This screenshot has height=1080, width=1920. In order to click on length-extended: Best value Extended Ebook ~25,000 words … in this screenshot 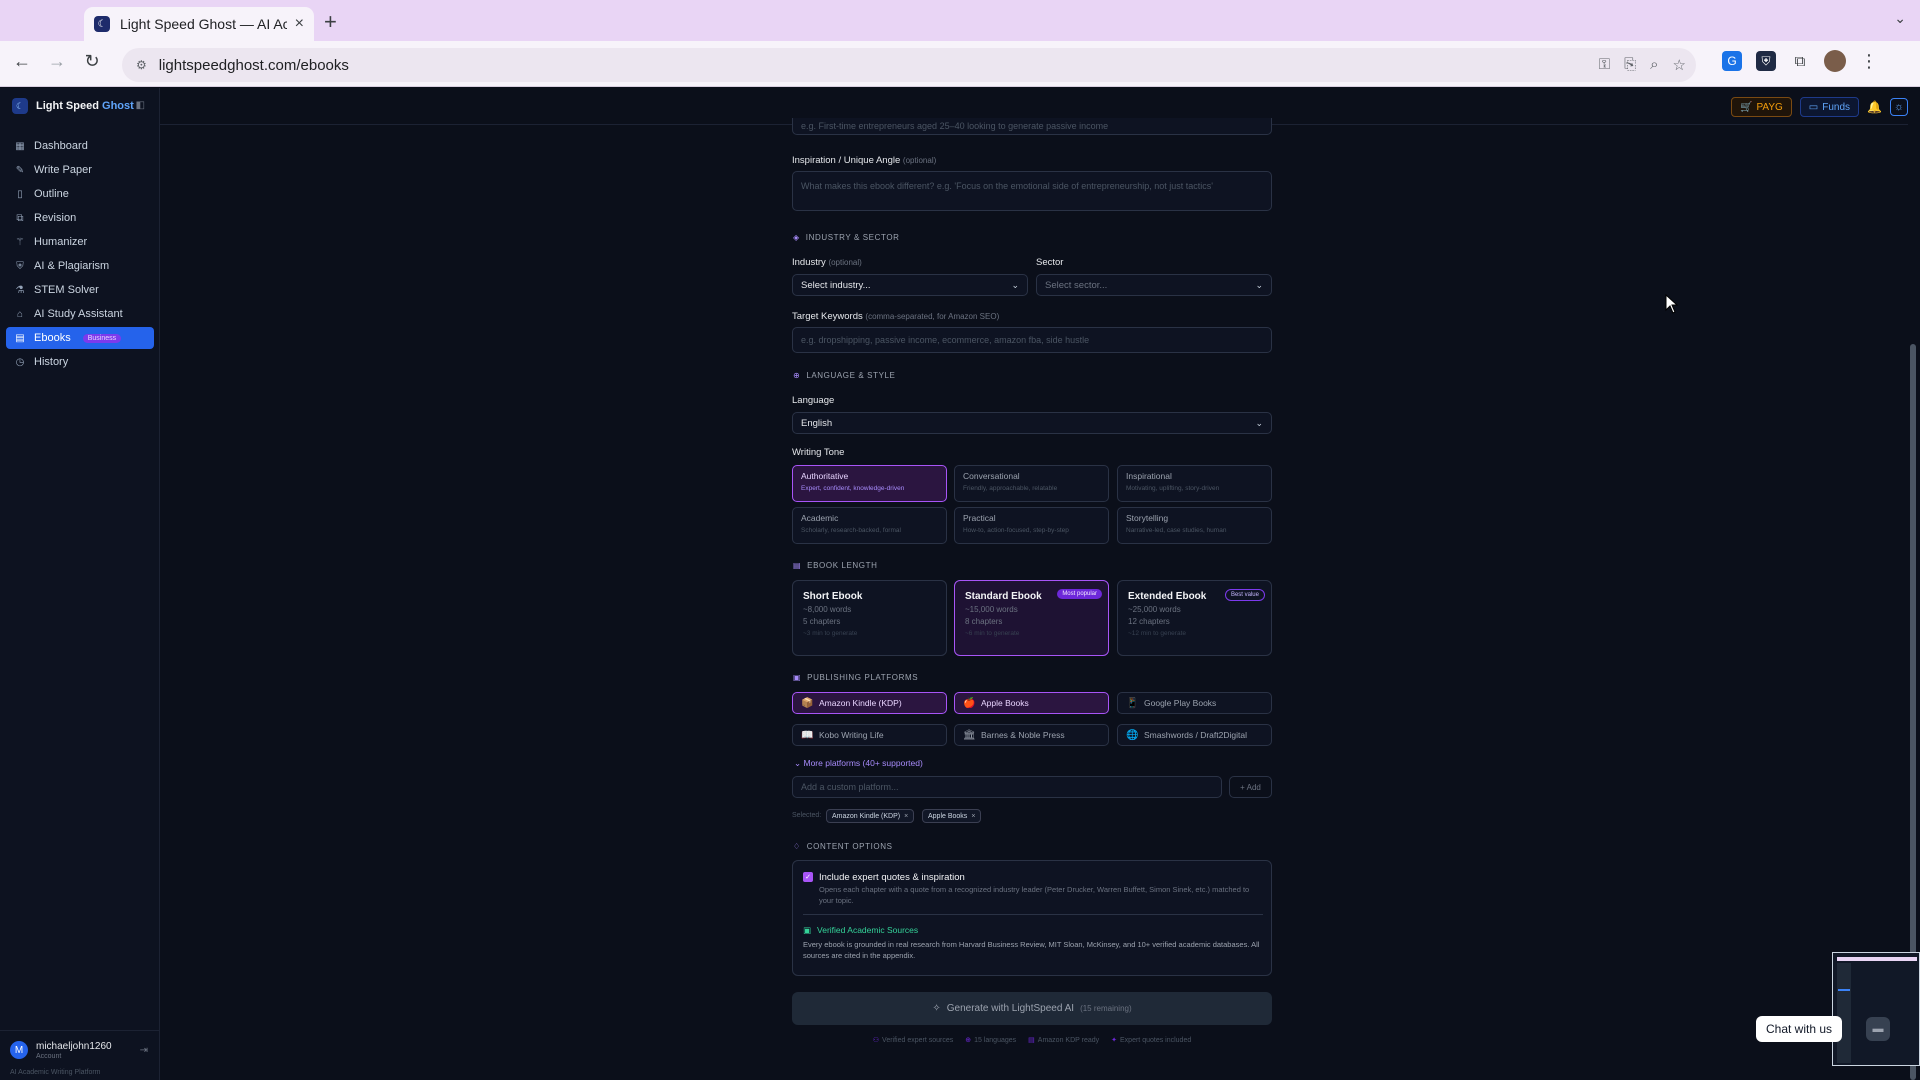, I will do `click(1194, 618)`.